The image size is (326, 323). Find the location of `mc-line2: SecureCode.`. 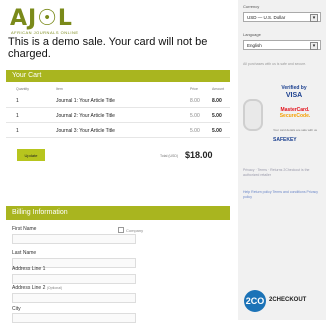

mc-line2: SecureCode. is located at coordinates (295, 116).